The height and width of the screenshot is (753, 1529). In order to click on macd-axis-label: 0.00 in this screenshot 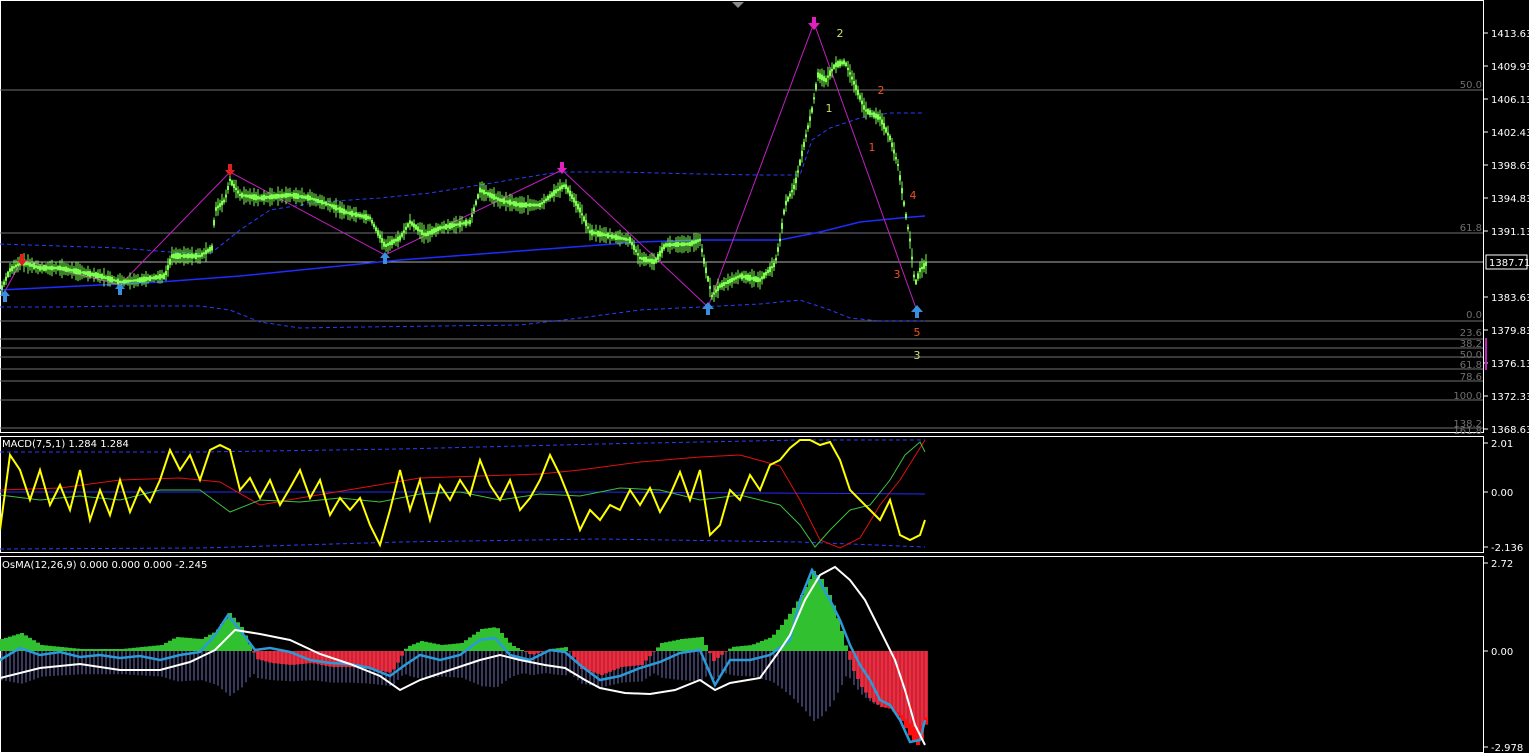, I will do `click(1502, 493)`.